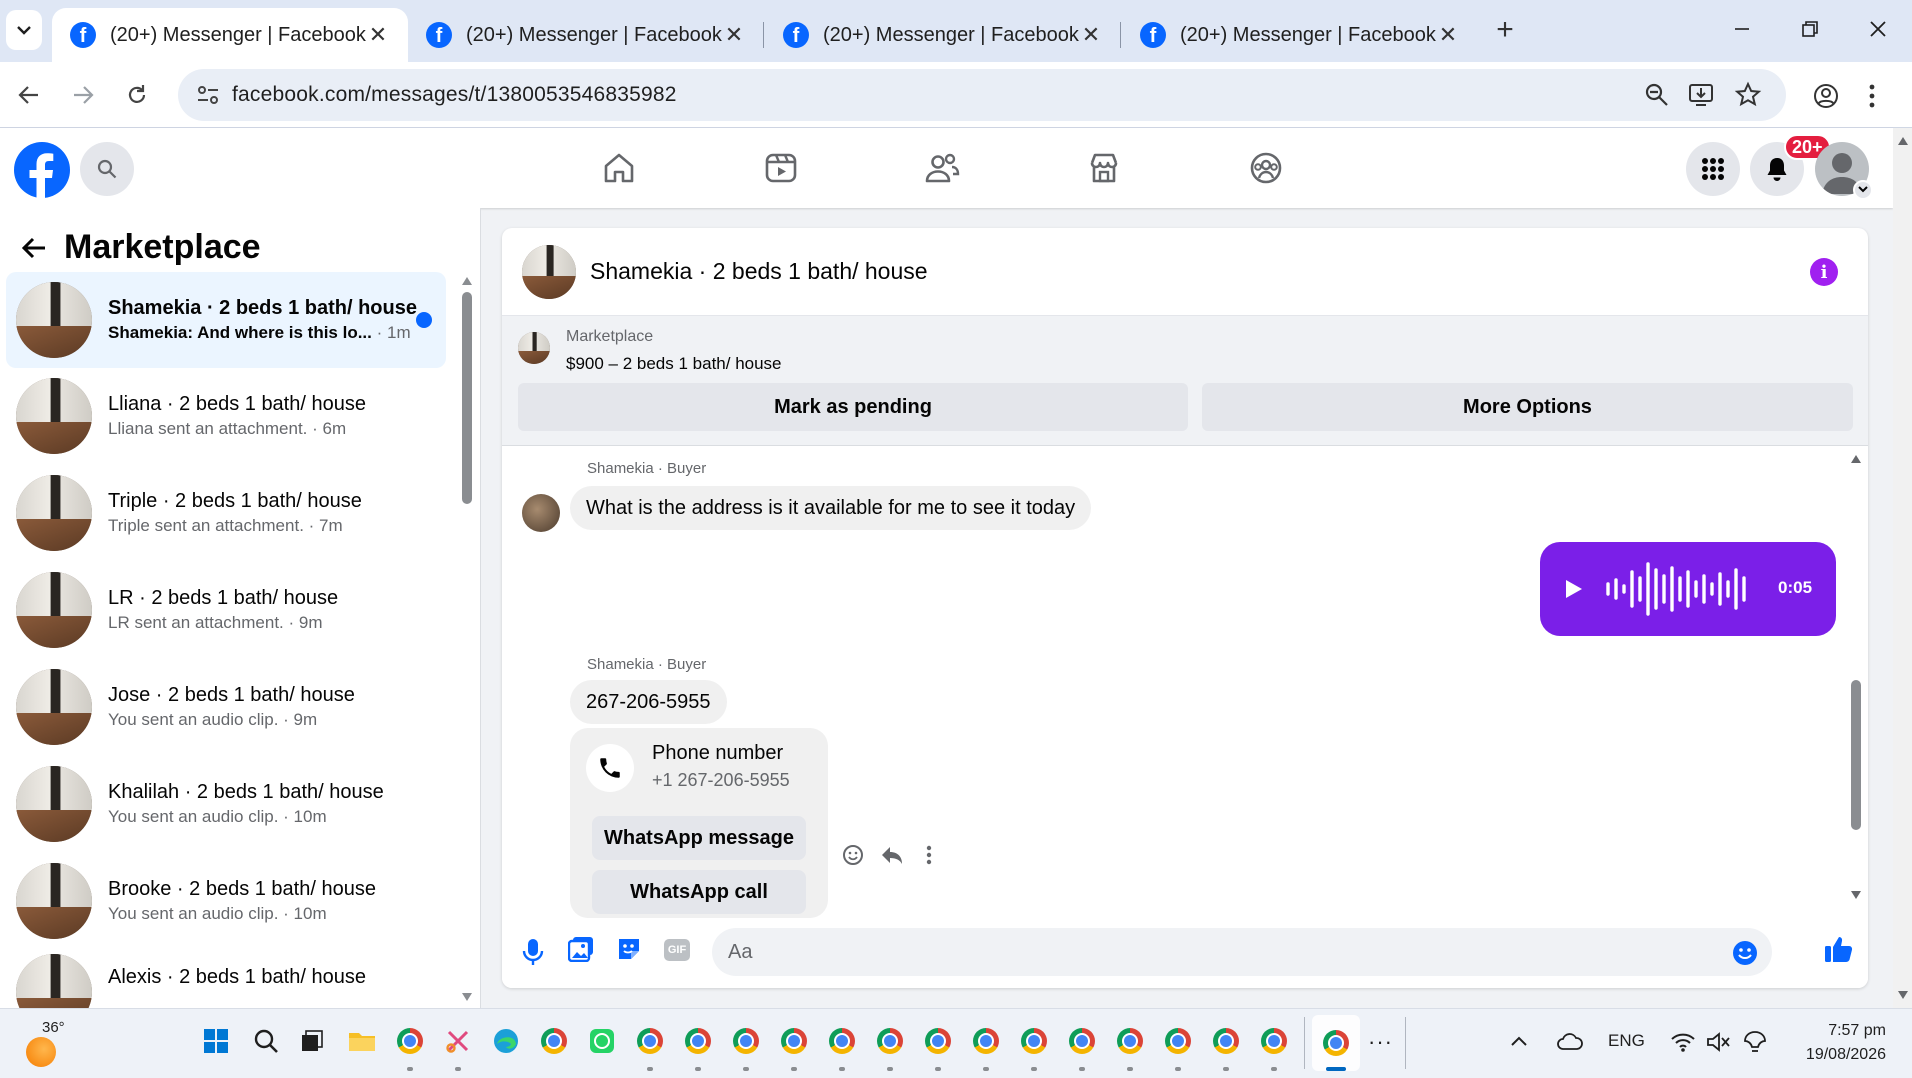 Image resolution: width=1912 pixels, height=1078 pixels. Describe the element at coordinates (1824, 272) in the screenshot. I see `info-icon: i` at that location.